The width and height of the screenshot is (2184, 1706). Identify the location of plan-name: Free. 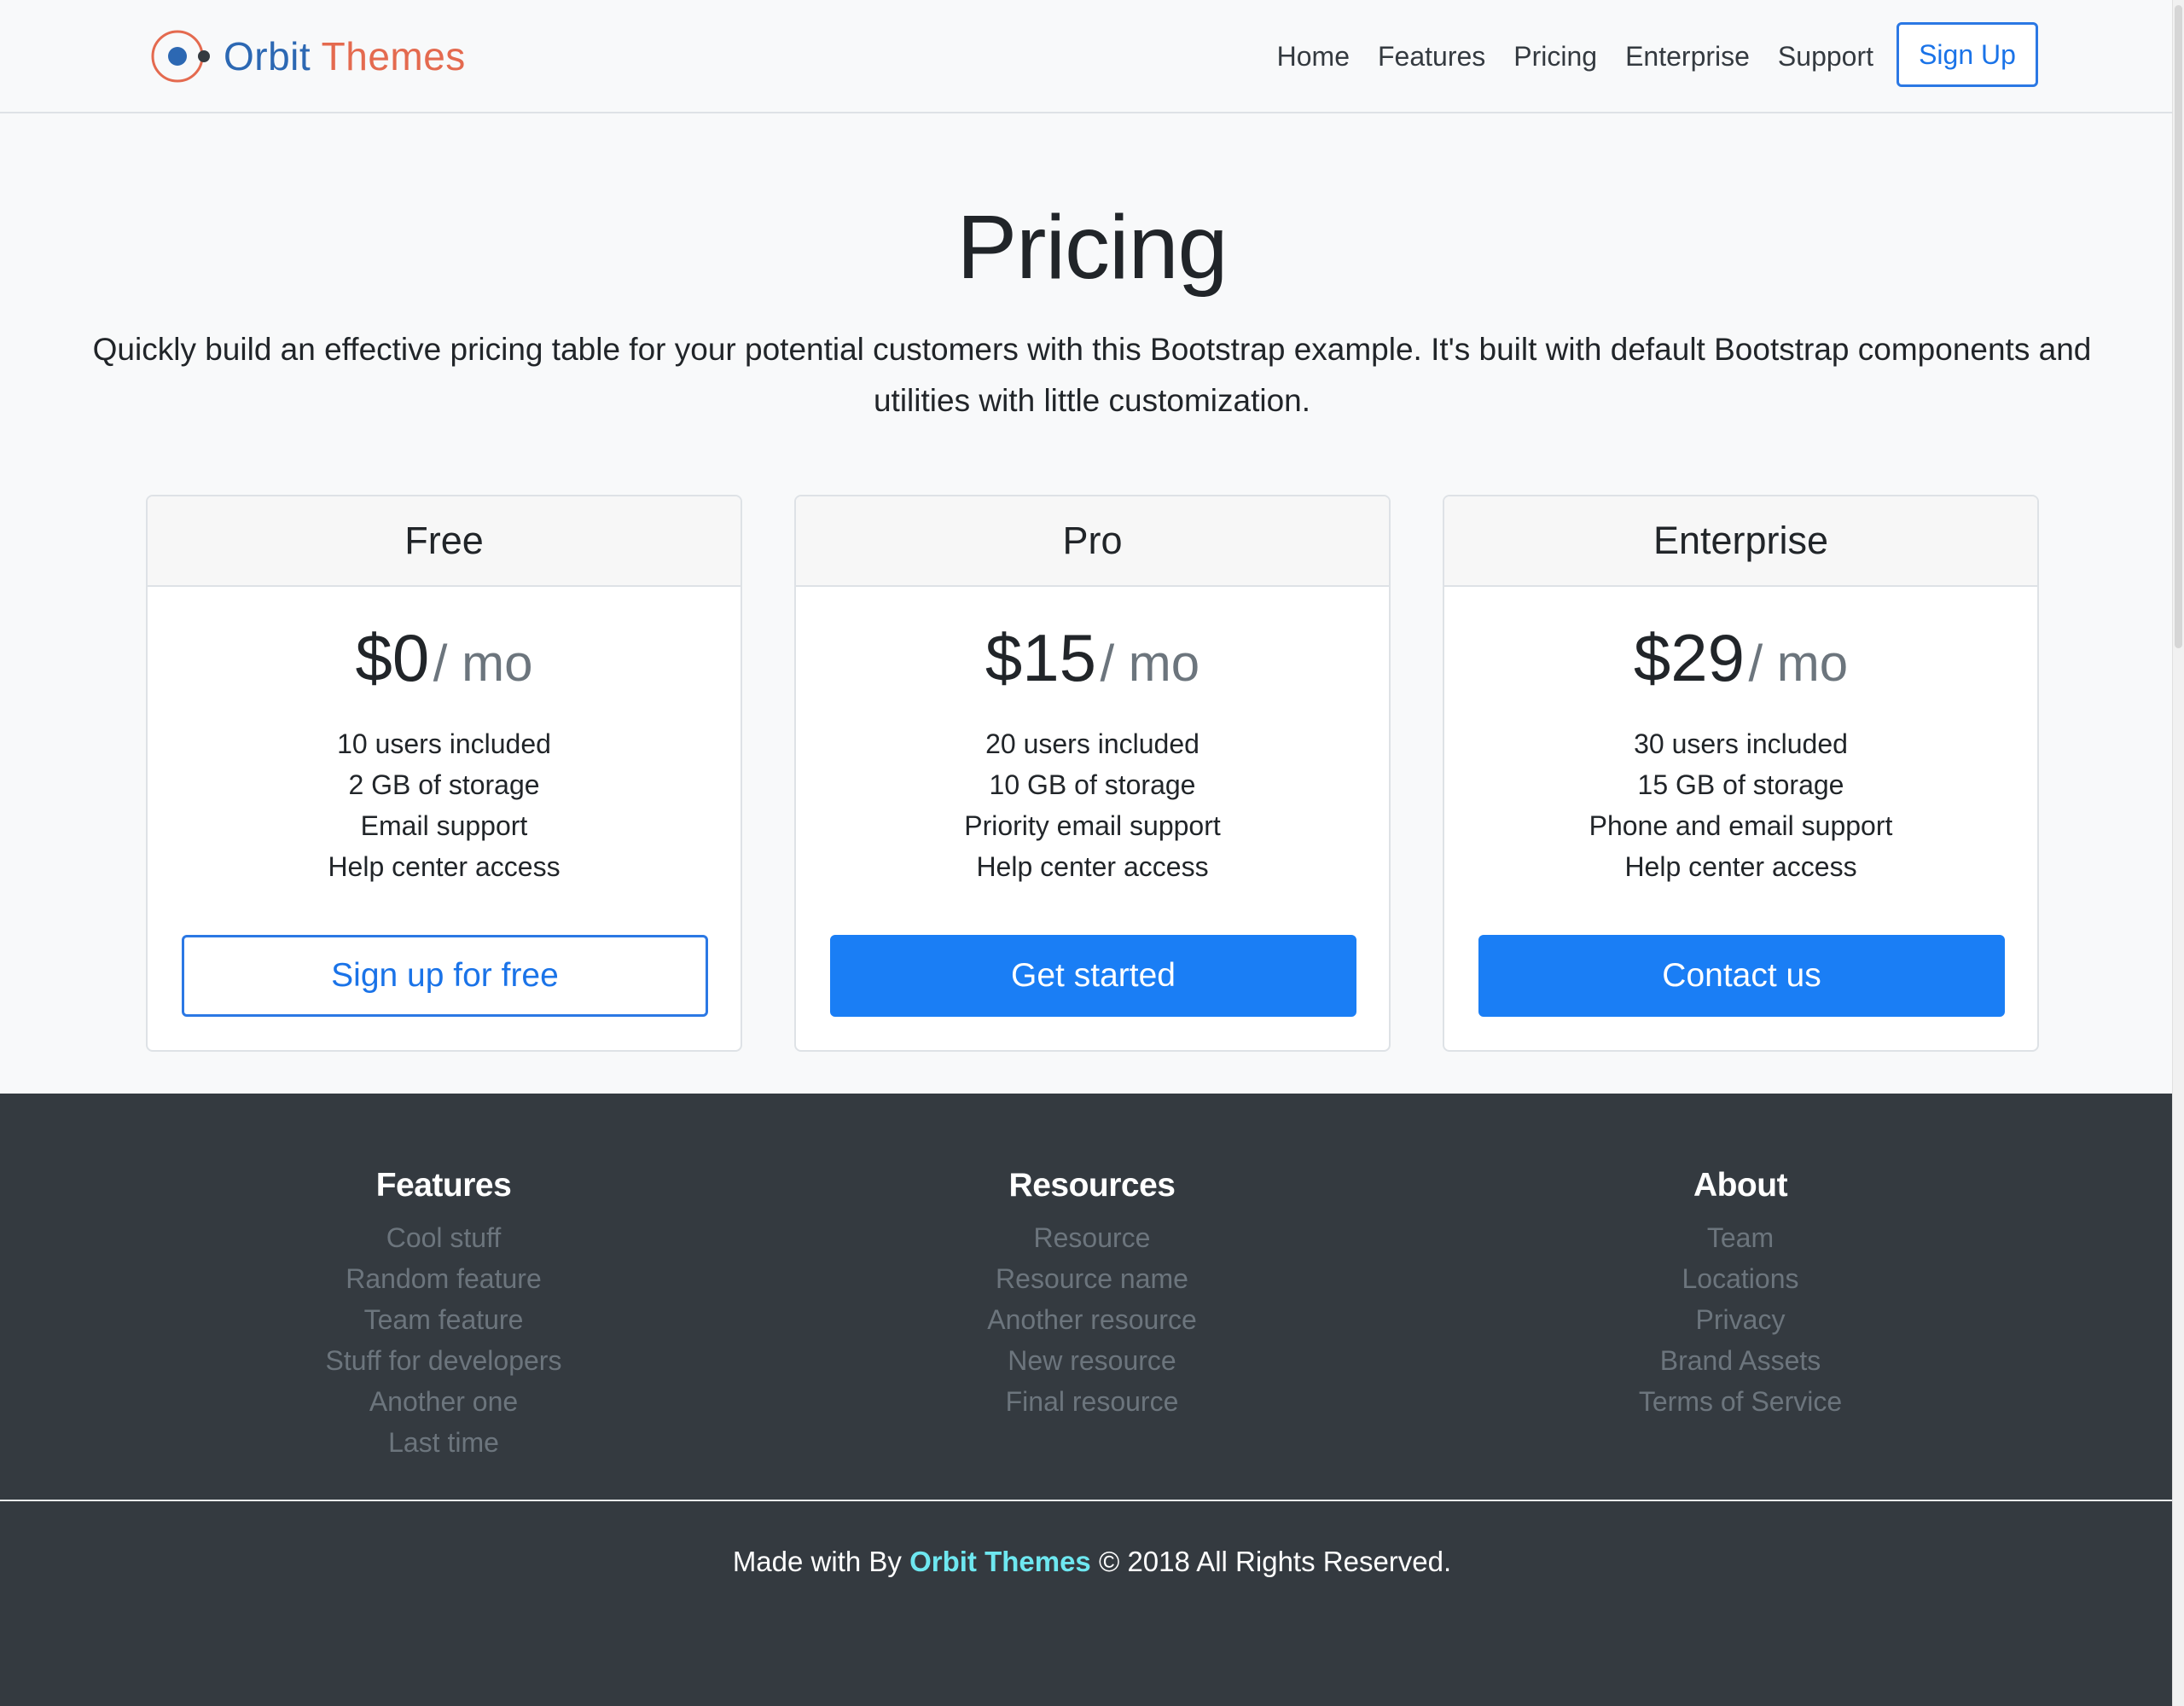
(444, 541).